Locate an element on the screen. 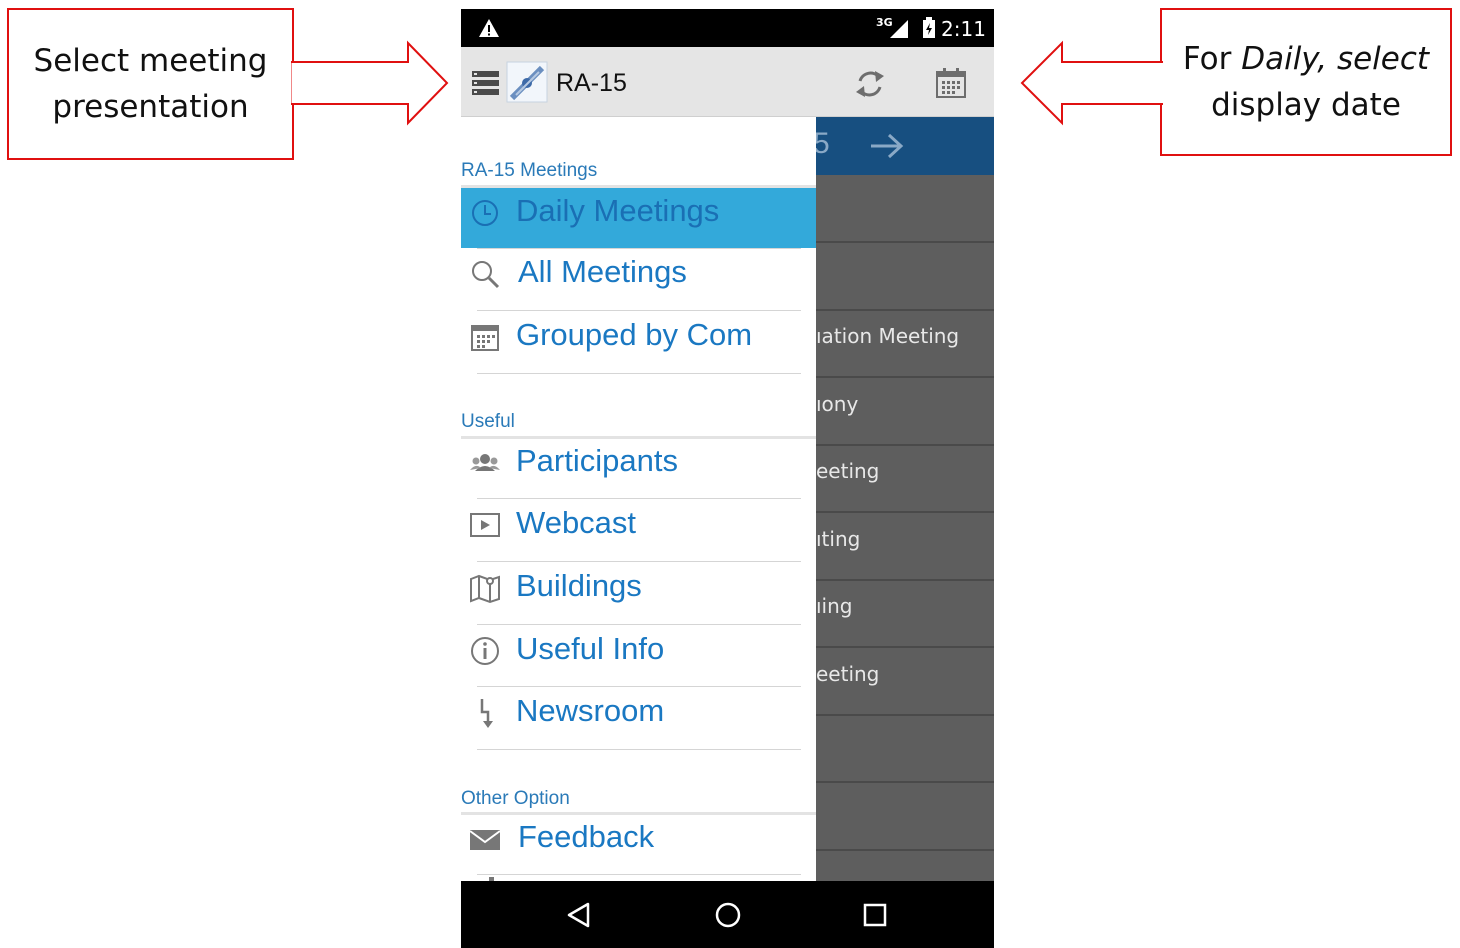 Image resolution: width=1460 pixels, height=948 pixels. background-list-row: ıation Meeting is located at coordinates (905, 344).